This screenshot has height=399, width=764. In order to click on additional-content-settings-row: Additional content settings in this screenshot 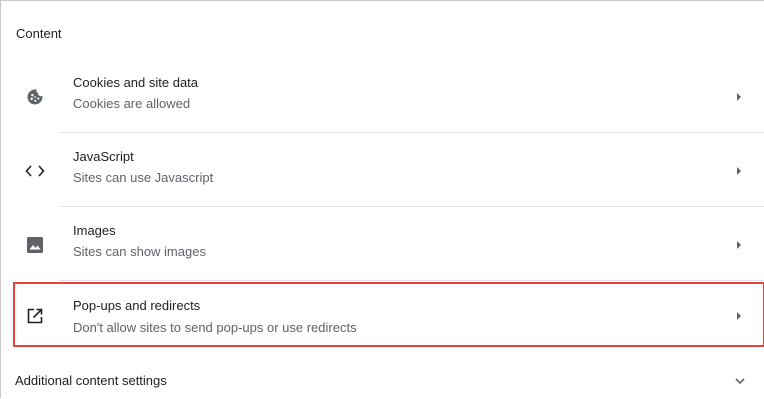, I will do `click(383, 379)`.